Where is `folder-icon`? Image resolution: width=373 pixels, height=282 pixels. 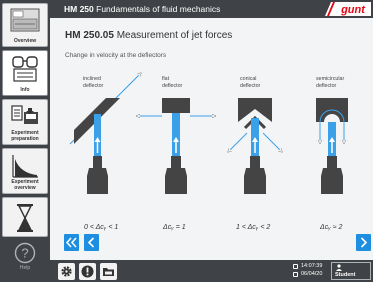
folder-icon is located at coordinates (108, 272).